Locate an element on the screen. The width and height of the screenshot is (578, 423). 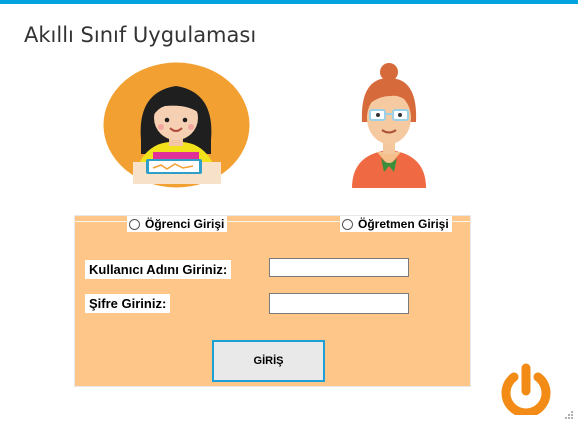
password-input is located at coordinates (339, 303).